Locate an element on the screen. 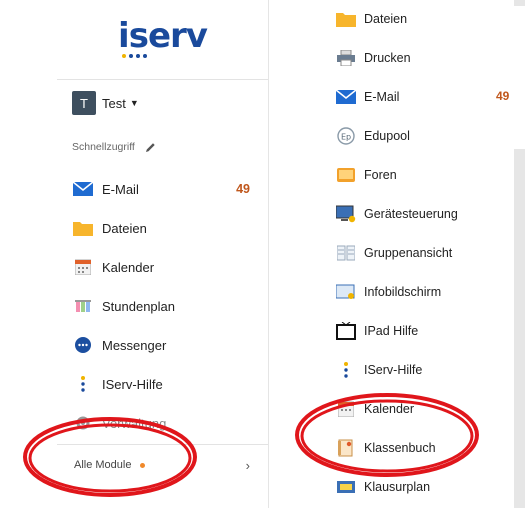 Image resolution: width=525 pixels, height=508 pixels. nav-label: Verwaltung is located at coordinates (134, 423).